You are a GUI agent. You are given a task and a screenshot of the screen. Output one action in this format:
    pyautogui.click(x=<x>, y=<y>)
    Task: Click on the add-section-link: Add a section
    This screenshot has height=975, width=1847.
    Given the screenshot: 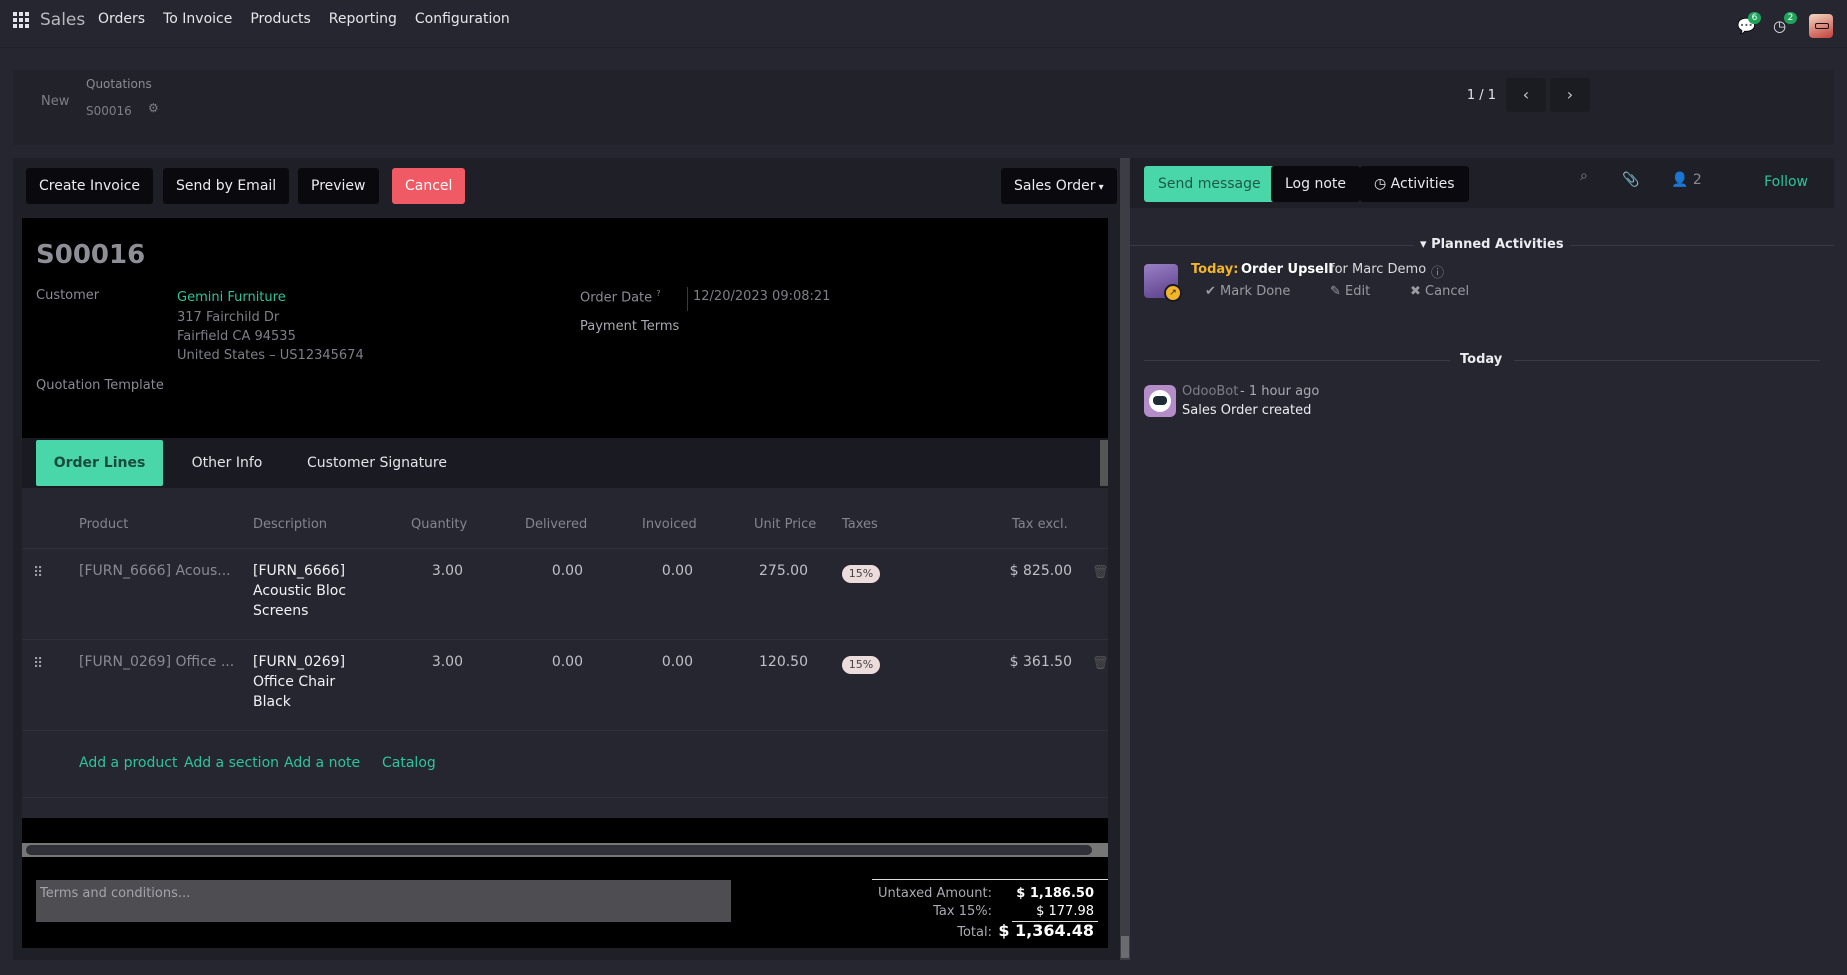 What is the action you would take?
    pyautogui.click(x=231, y=763)
    